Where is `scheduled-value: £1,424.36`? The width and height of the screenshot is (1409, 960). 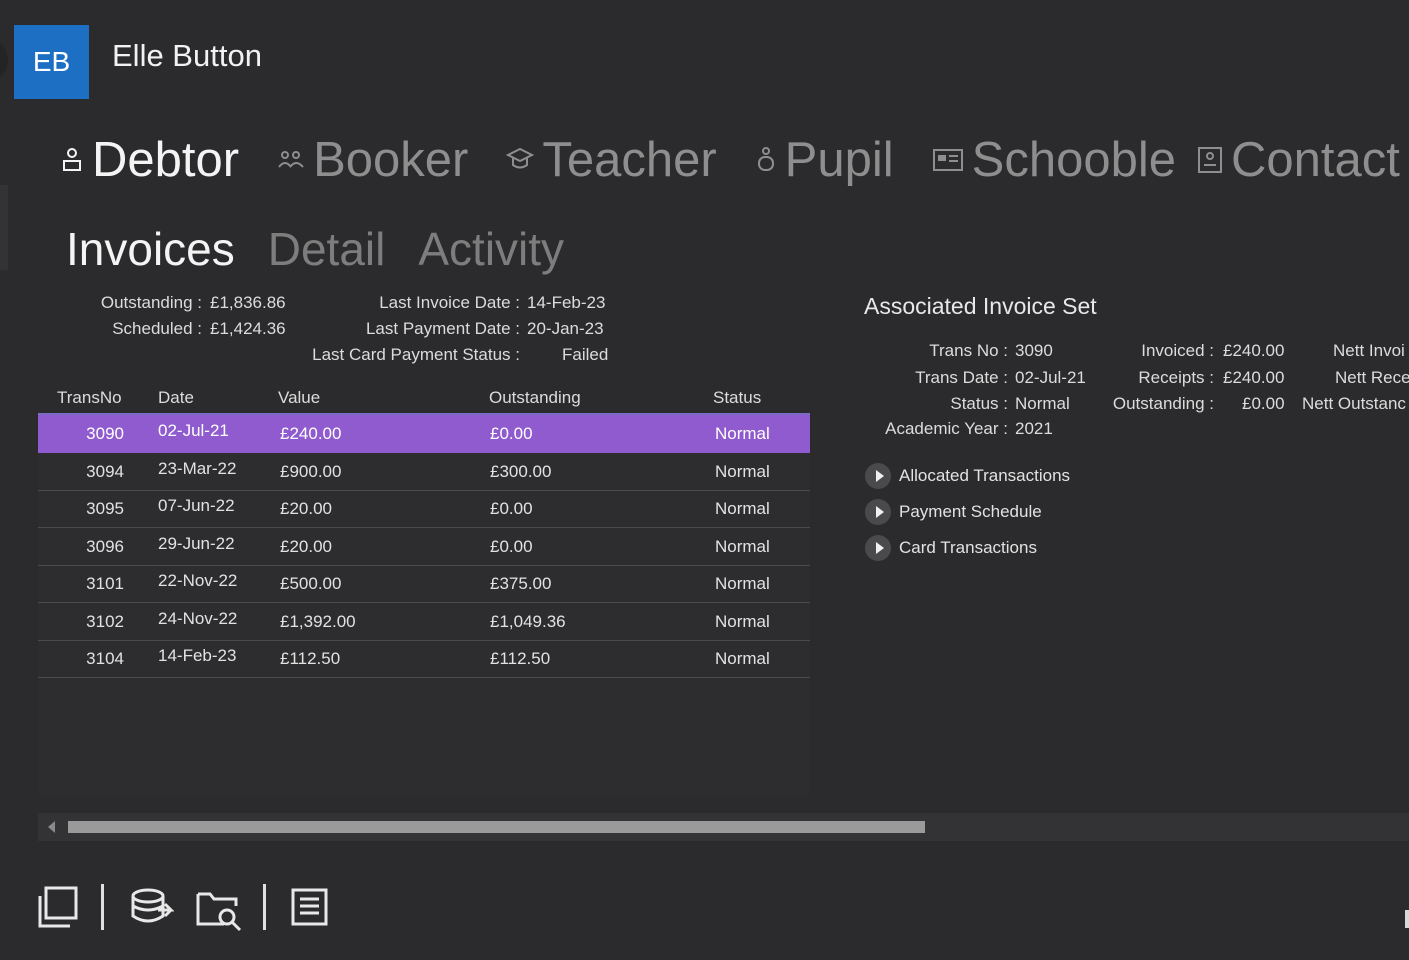 scheduled-value: £1,424.36 is located at coordinates (248, 328).